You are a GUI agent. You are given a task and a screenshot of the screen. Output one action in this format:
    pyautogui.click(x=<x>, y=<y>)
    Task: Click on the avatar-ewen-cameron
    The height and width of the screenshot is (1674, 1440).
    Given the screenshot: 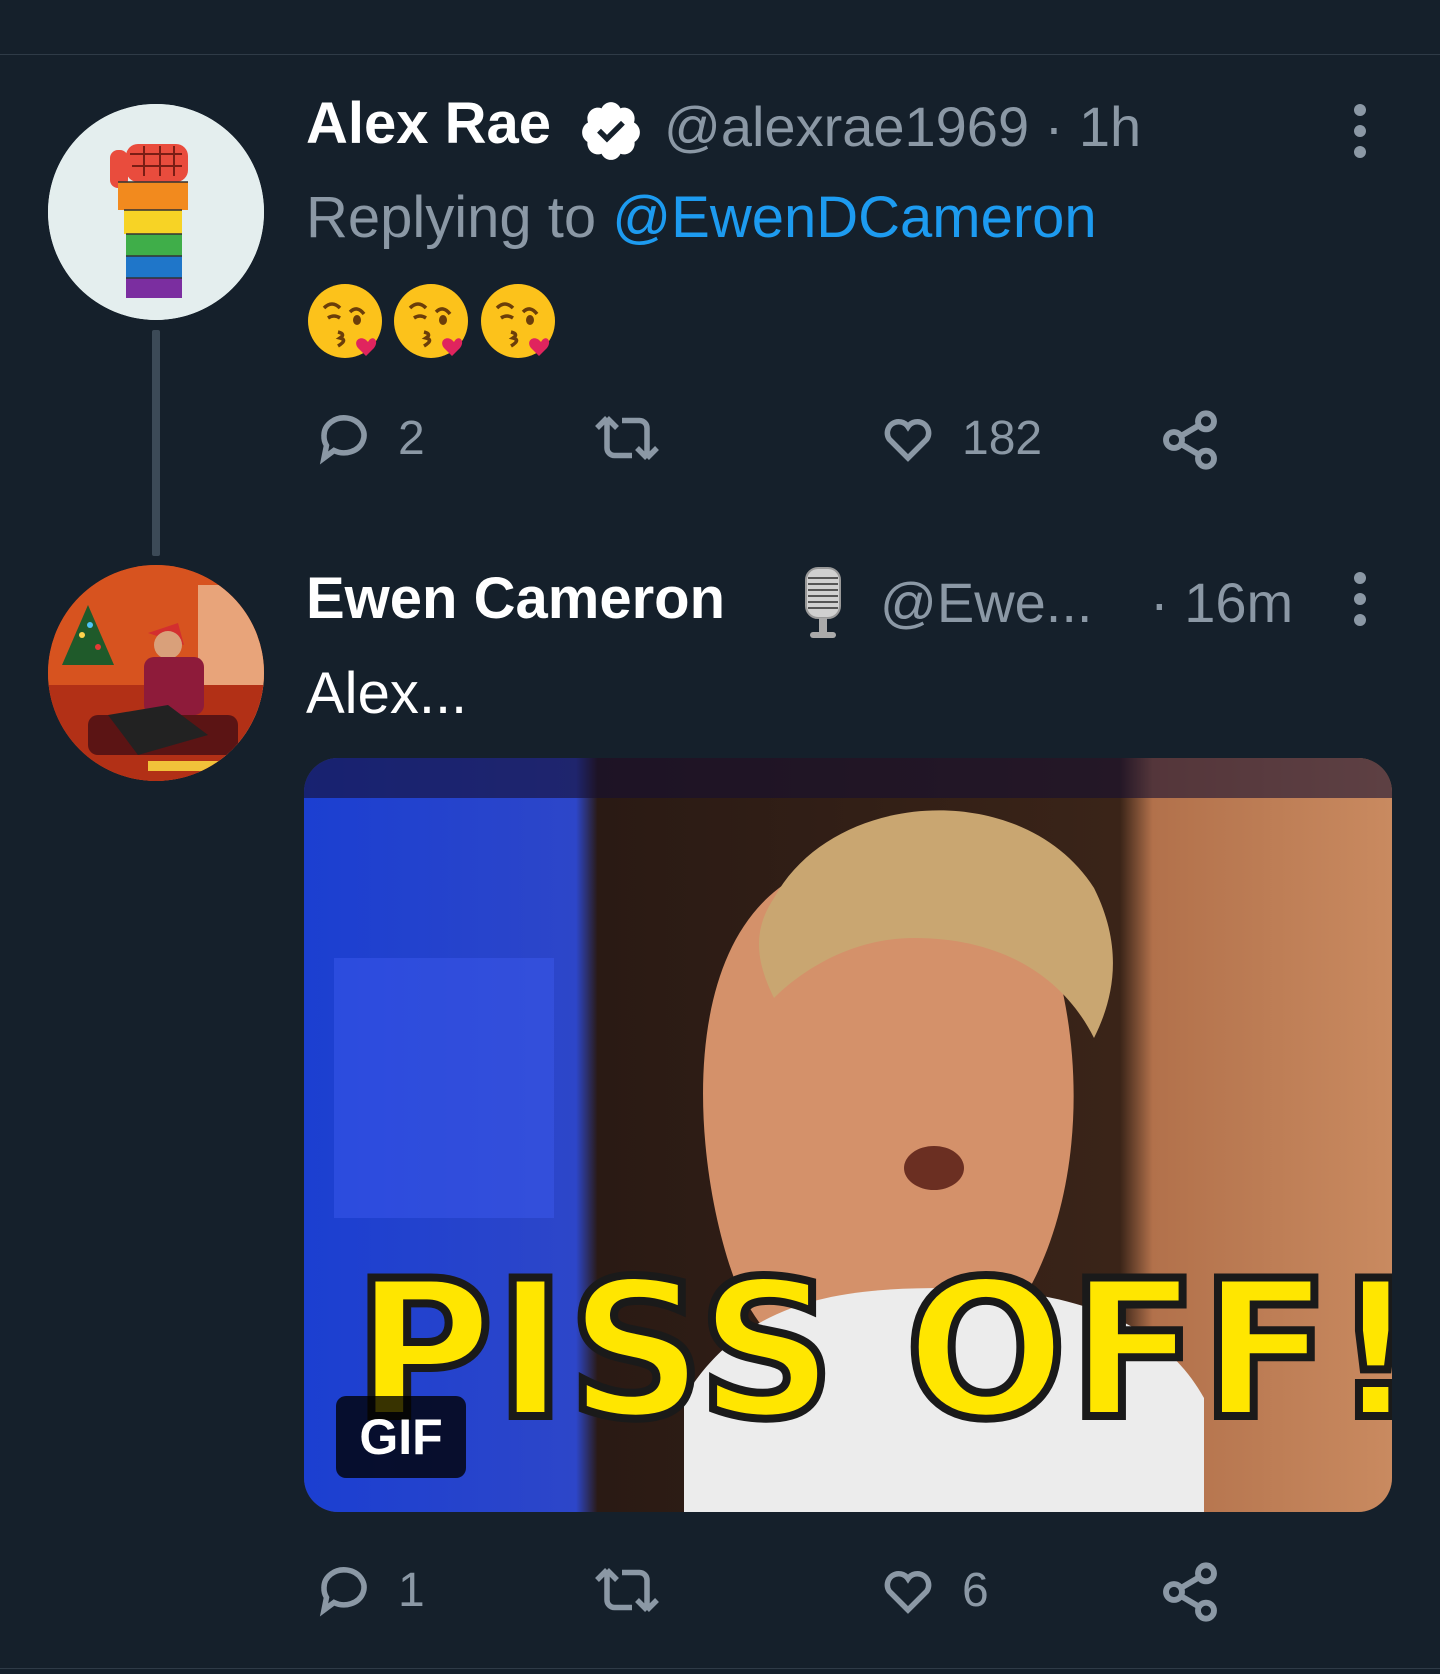 What is the action you would take?
    pyautogui.click(x=156, y=673)
    